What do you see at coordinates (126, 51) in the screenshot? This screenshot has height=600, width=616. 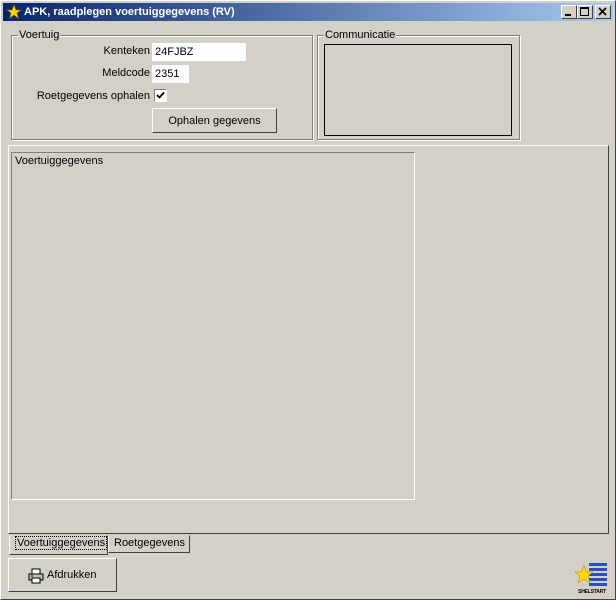 I see `kenteken-label: Kenteken` at bounding box center [126, 51].